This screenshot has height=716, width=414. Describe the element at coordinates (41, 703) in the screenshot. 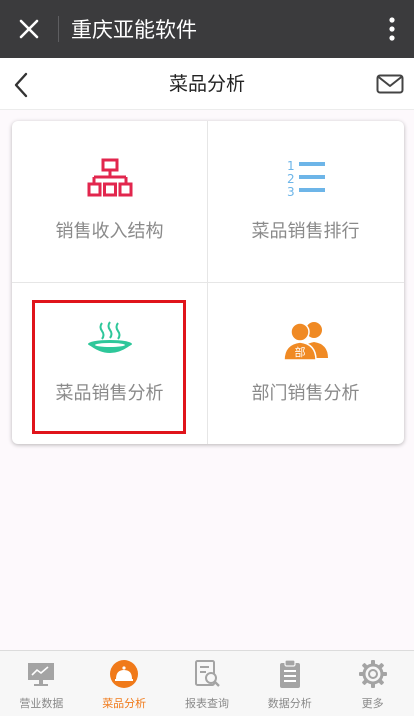

I see `tab-label: 营业数据` at that location.